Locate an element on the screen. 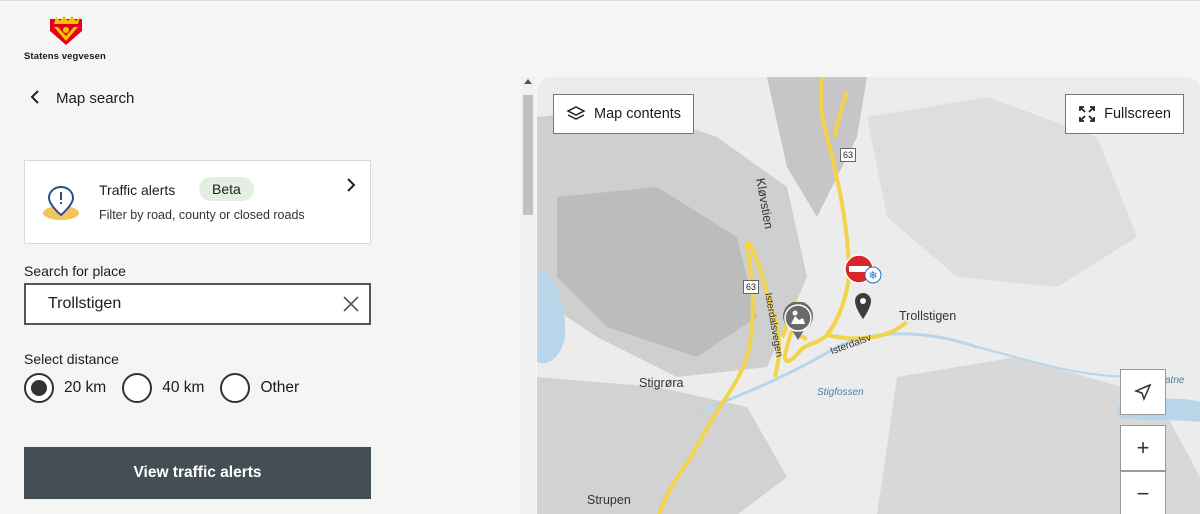  map-contents-button: Map contents is located at coordinates (624, 114).